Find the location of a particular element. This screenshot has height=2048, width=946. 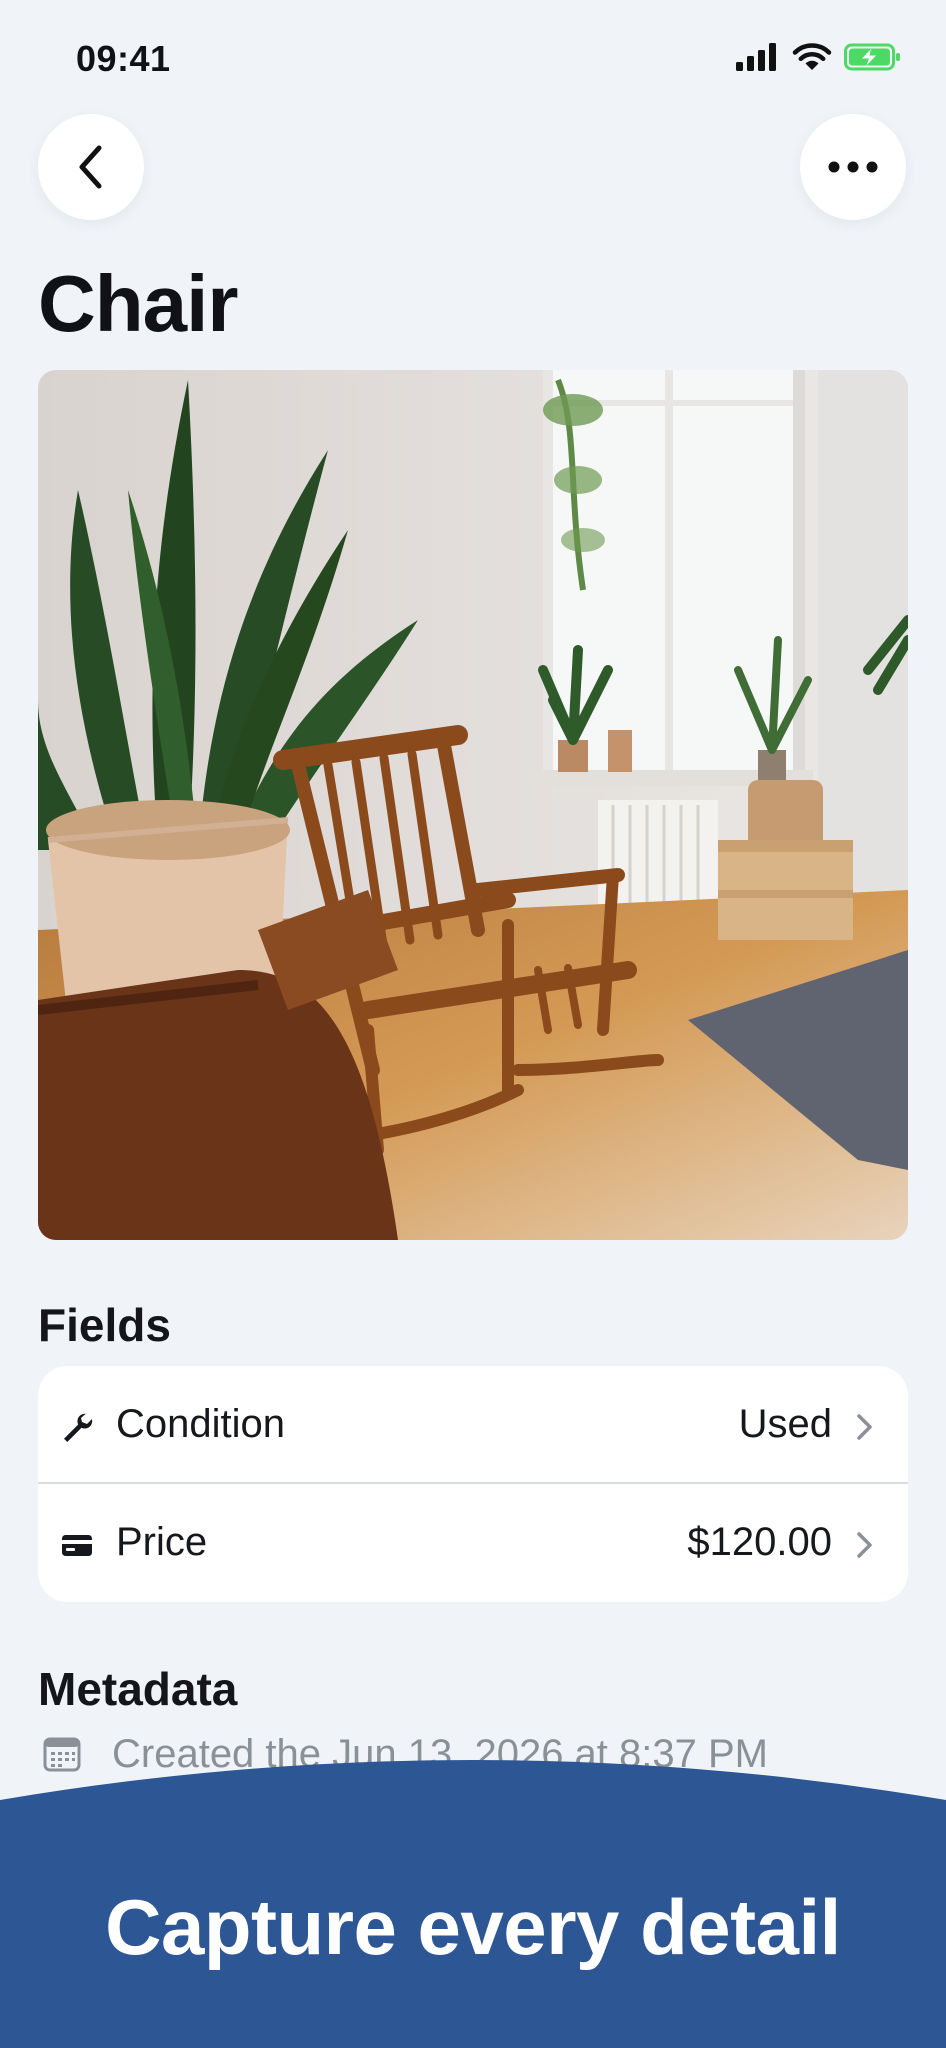

metadata-section-title: Metadata is located at coordinates (138, 1689).